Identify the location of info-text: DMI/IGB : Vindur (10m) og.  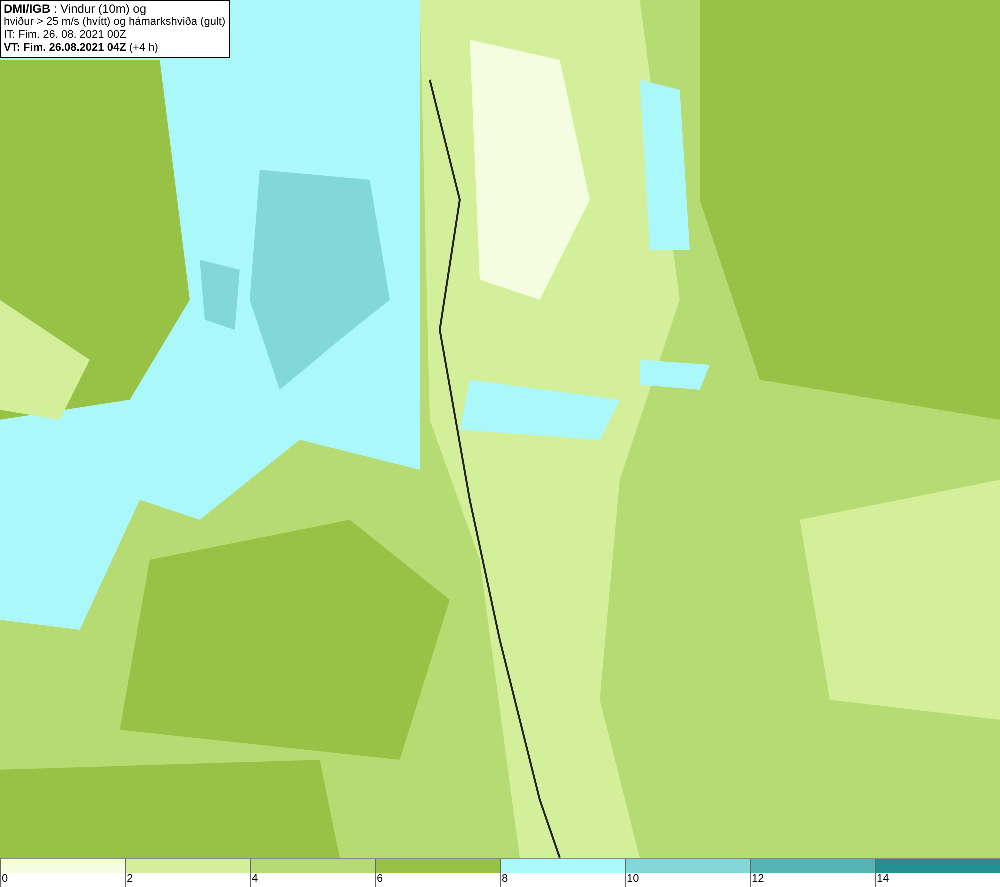
(76, 9).